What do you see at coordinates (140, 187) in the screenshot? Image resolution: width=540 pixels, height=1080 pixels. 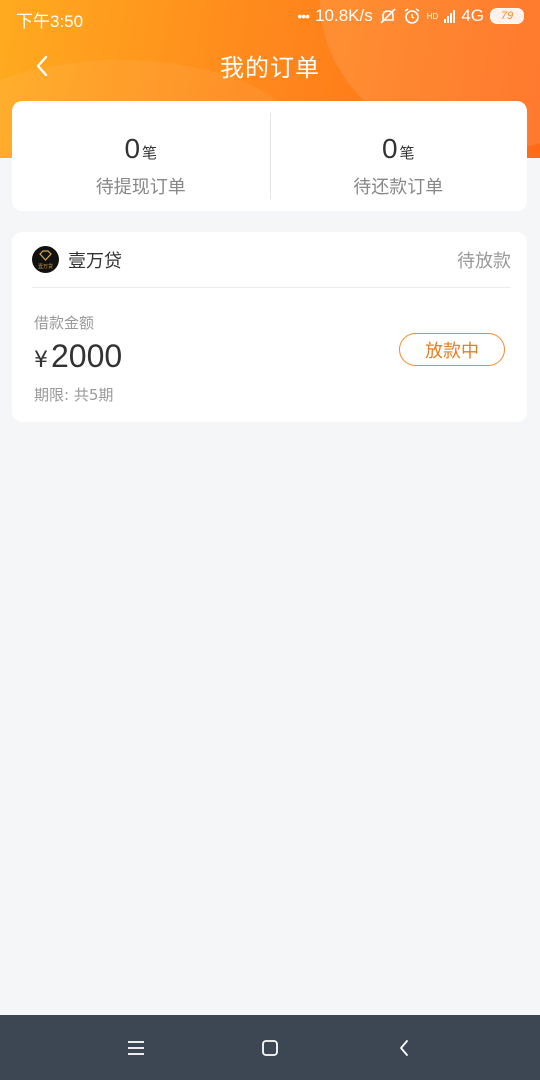 I see `pending-withdraw-label: 待提现订单` at bounding box center [140, 187].